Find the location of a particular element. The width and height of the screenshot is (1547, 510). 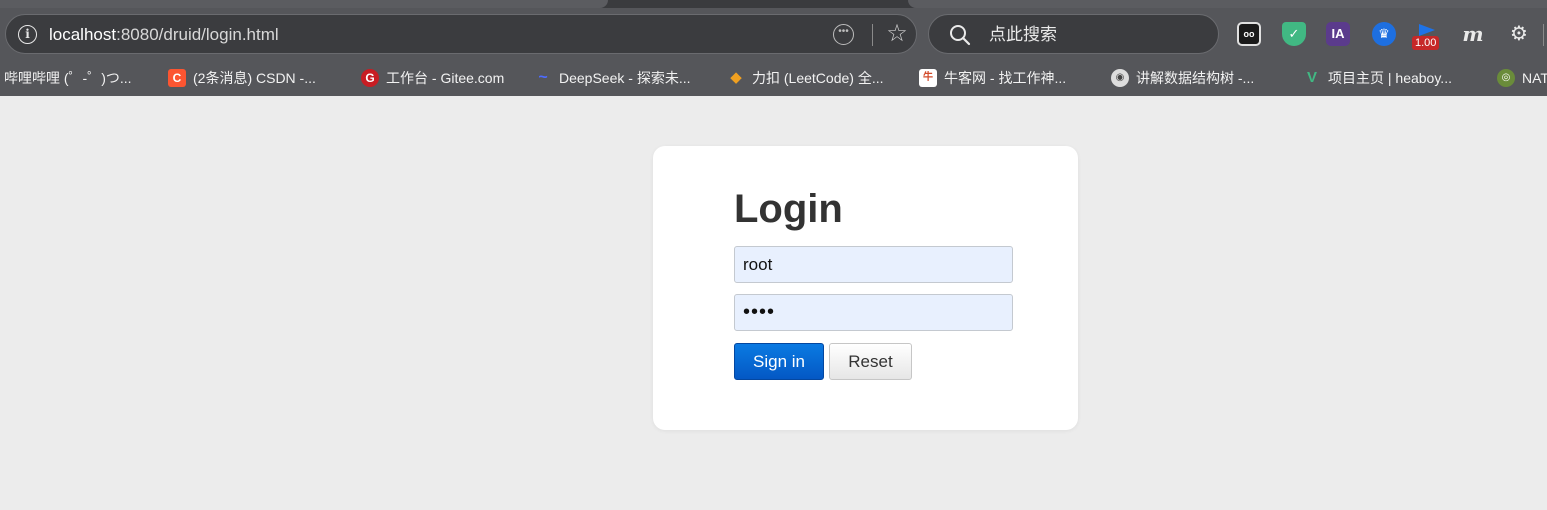

avatar-icon: ◉ is located at coordinates (1120, 78).